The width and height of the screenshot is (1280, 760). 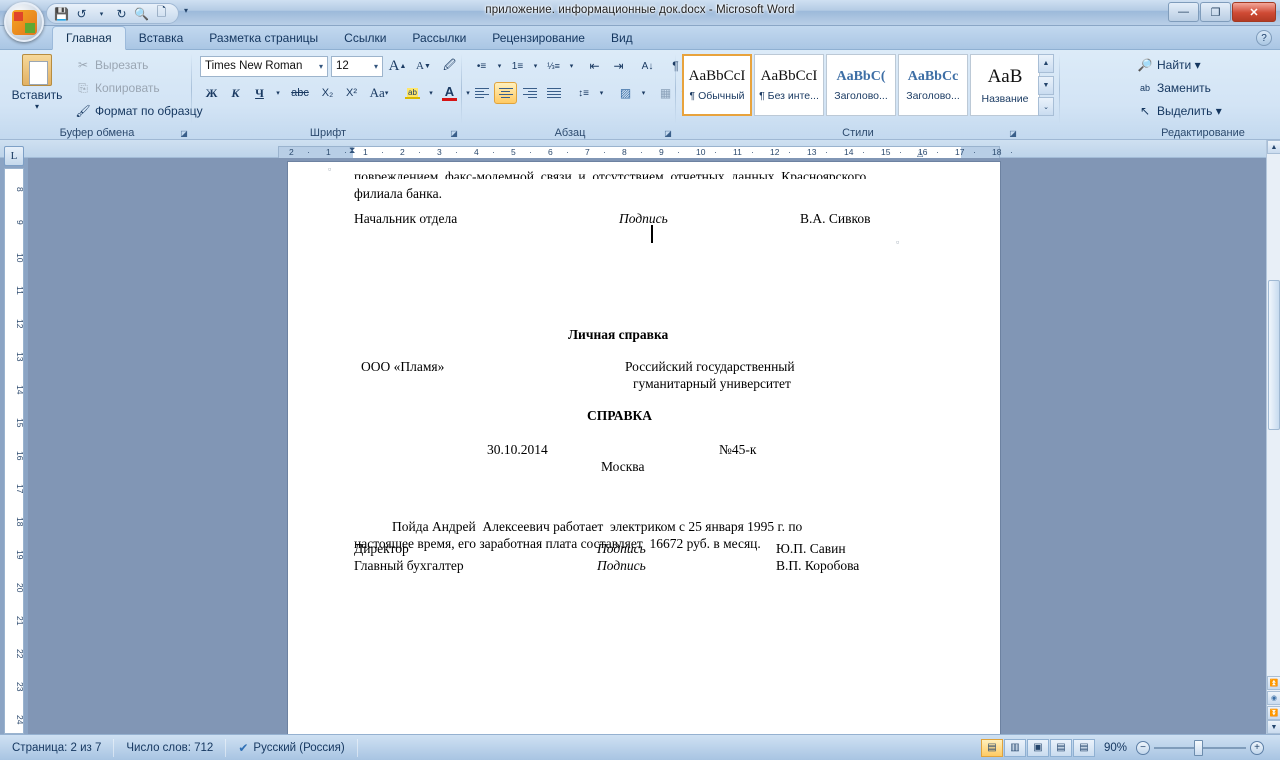 What do you see at coordinates (625, 93) in the screenshot?
I see `shading-button: ▨` at bounding box center [625, 93].